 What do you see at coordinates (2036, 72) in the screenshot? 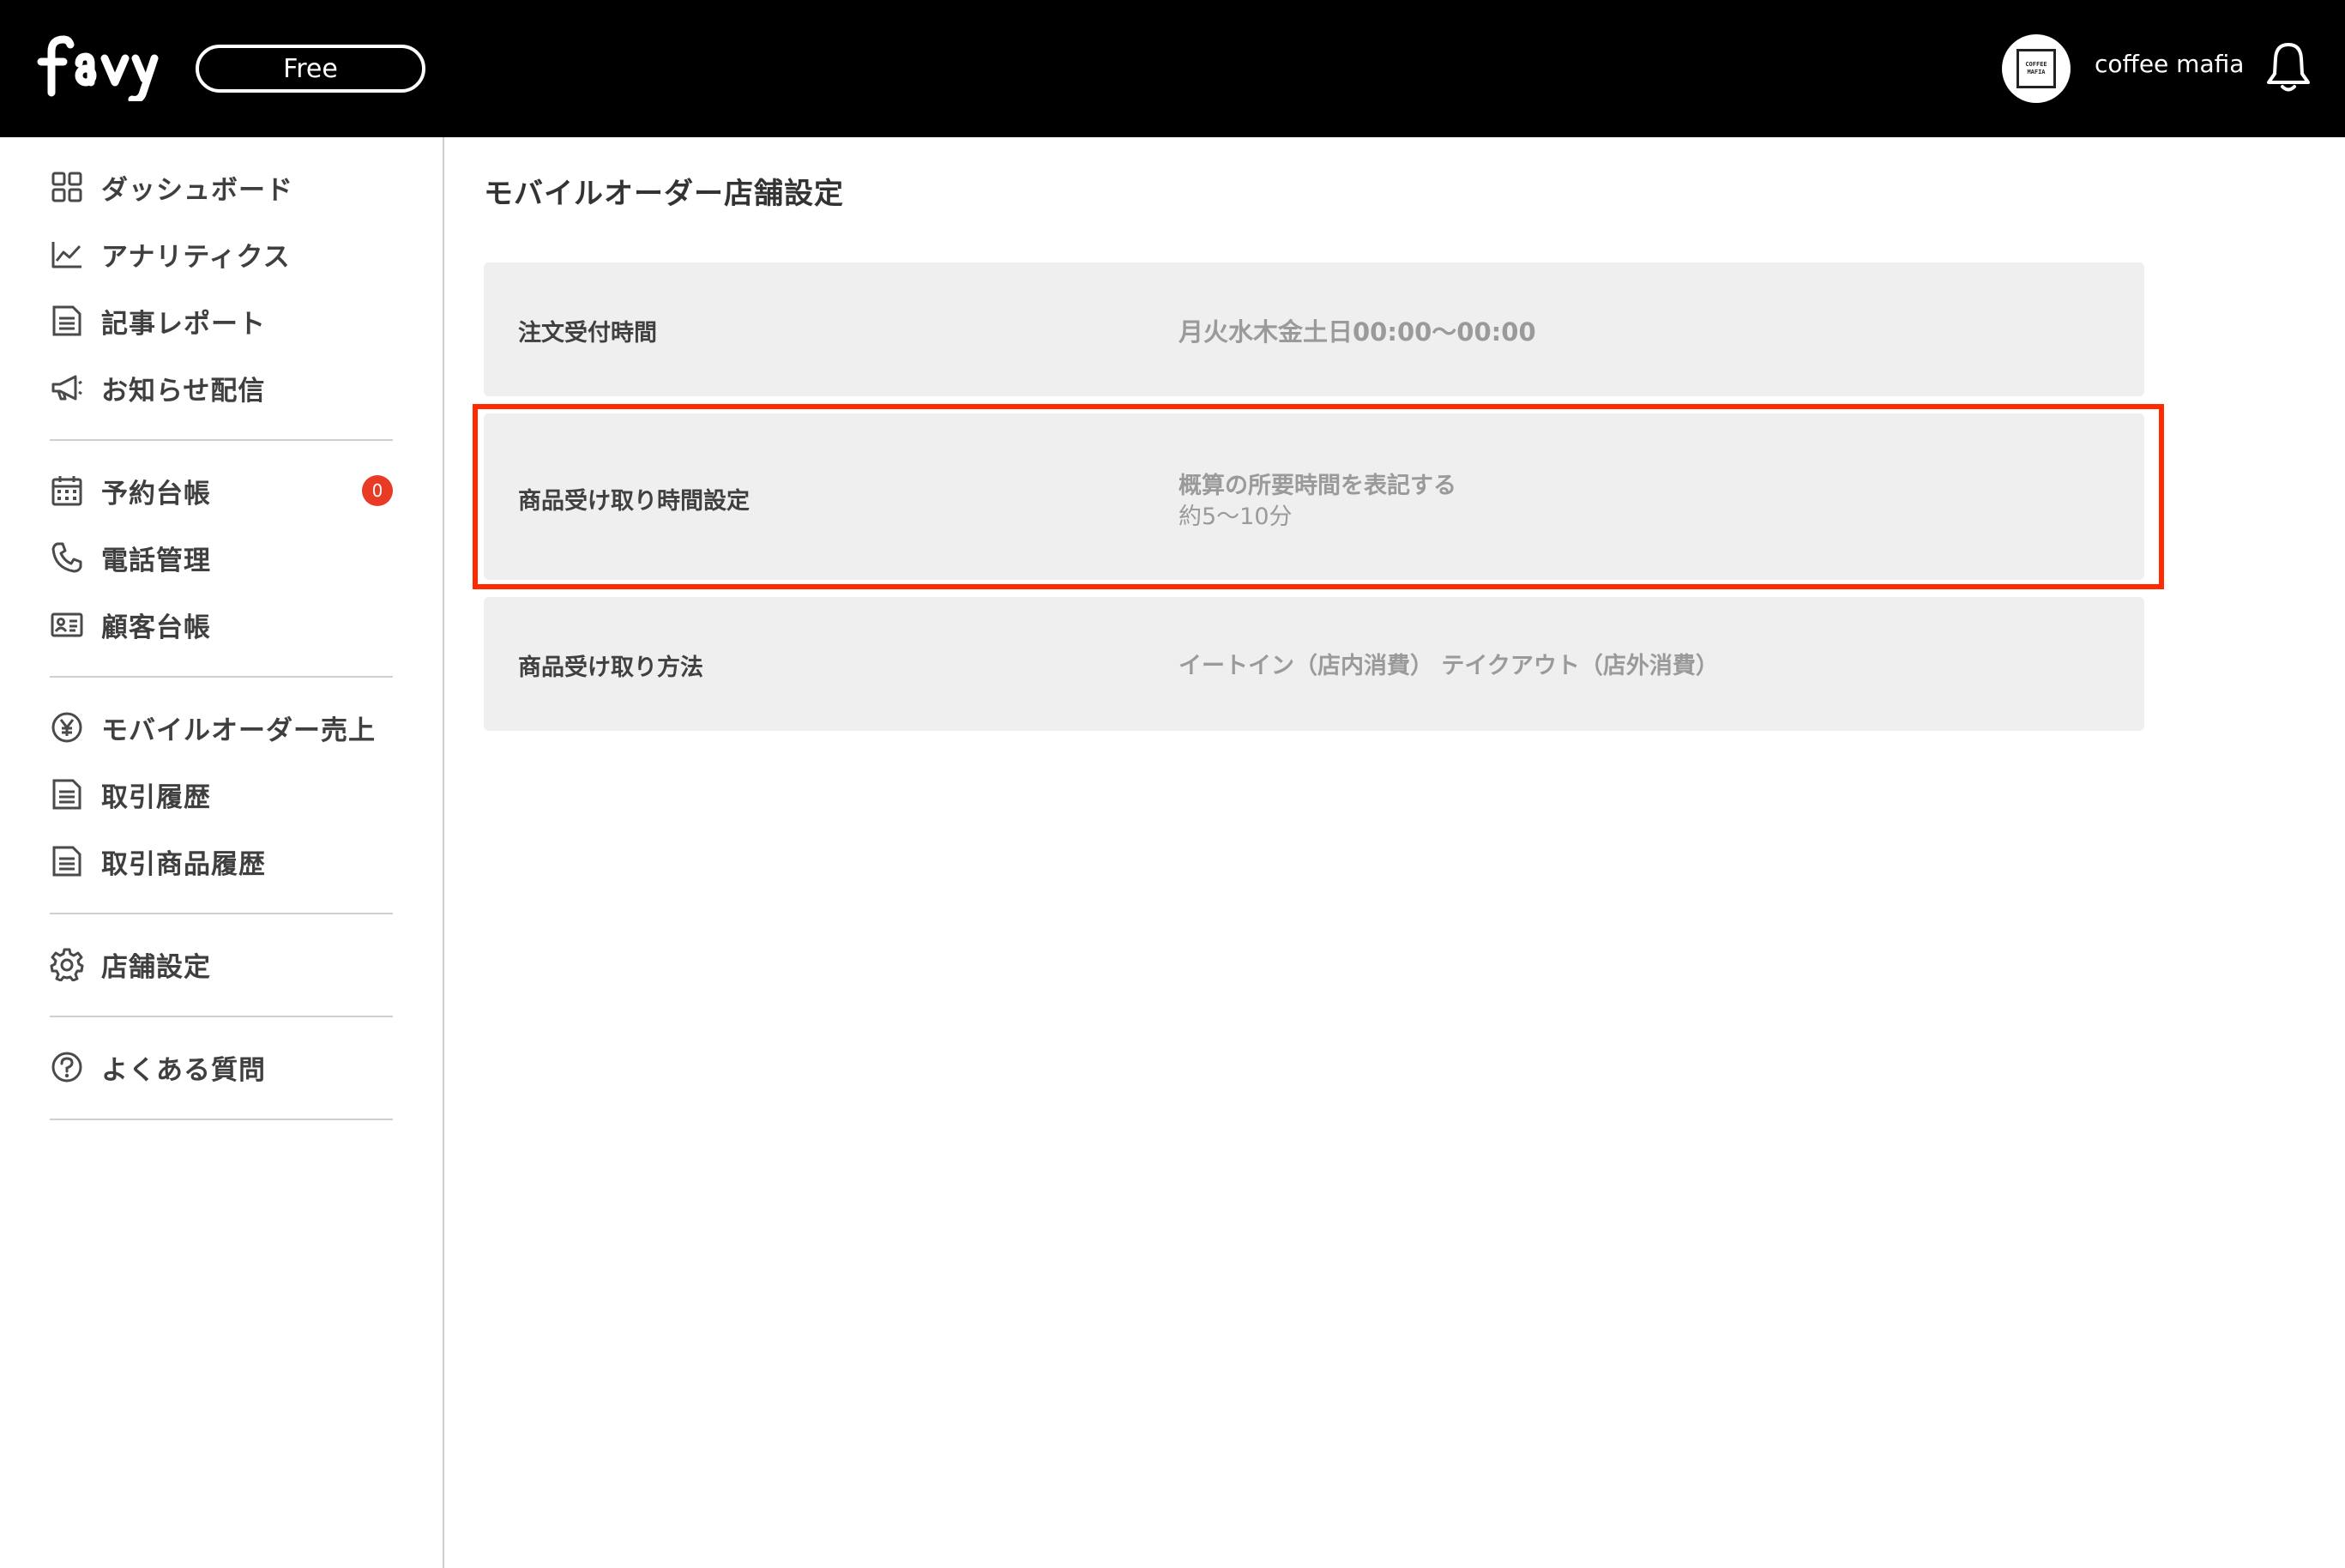
I see `avatar-text-bottom: MAFIA` at bounding box center [2036, 72].